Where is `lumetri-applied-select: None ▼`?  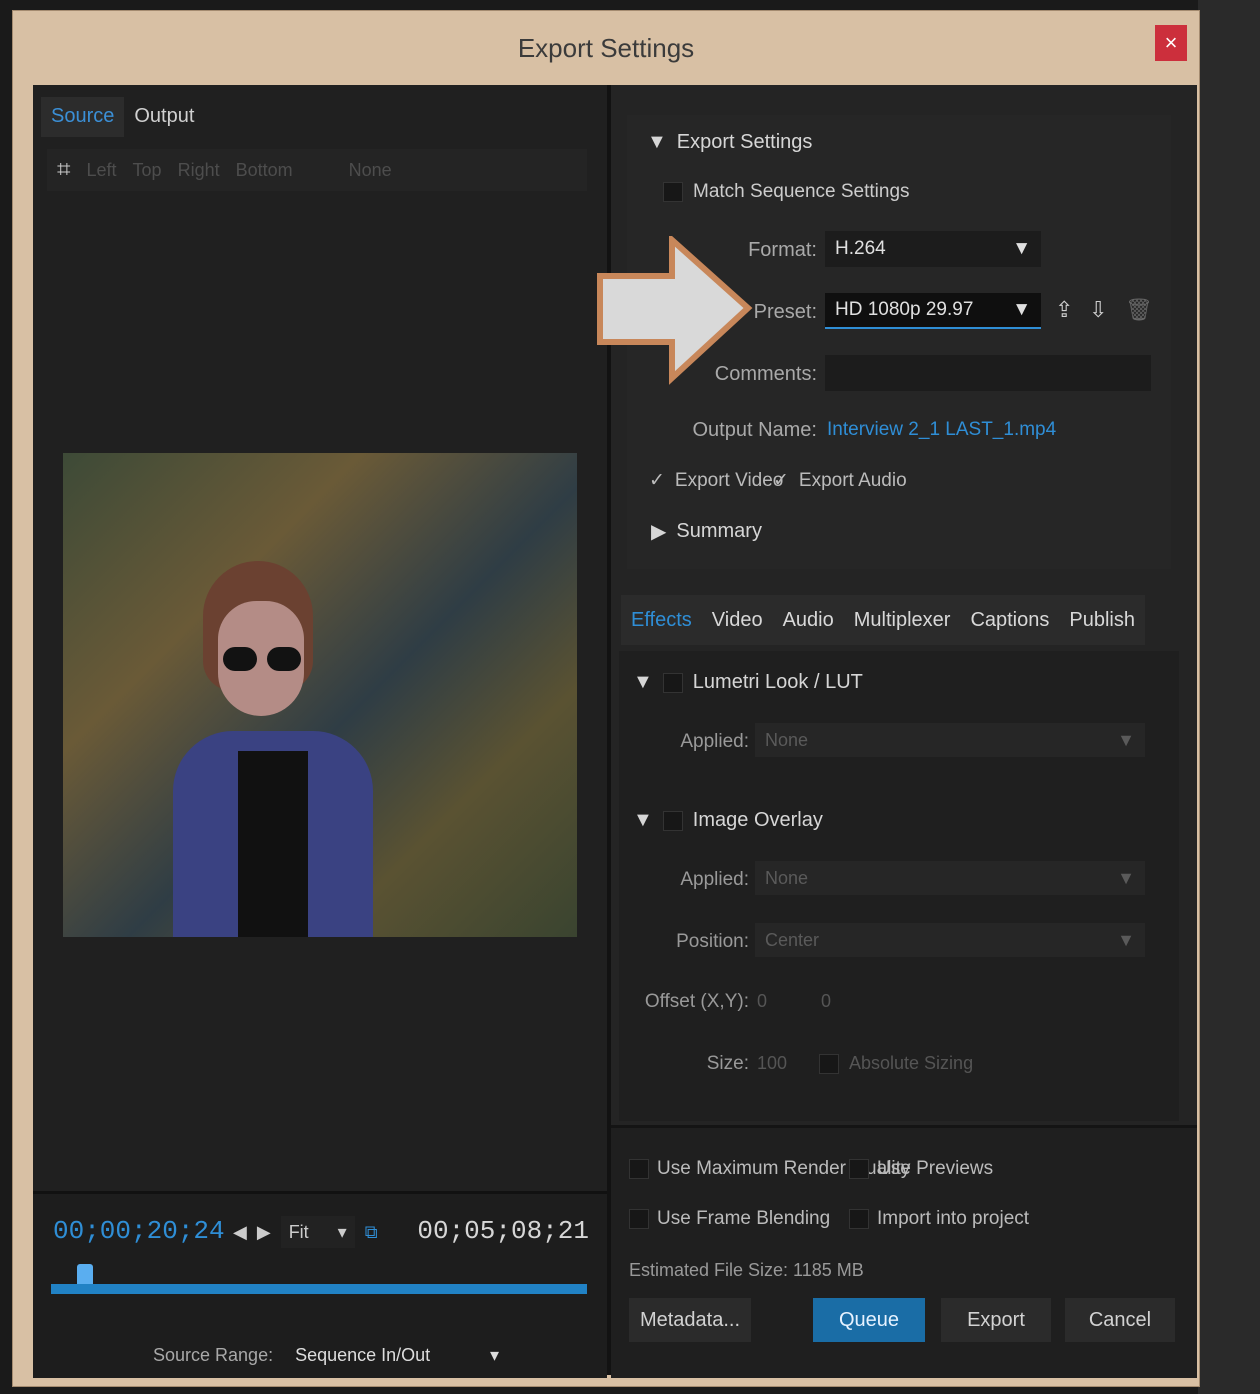
lumetri-applied-select: None ▼ is located at coordinates (950, 740).